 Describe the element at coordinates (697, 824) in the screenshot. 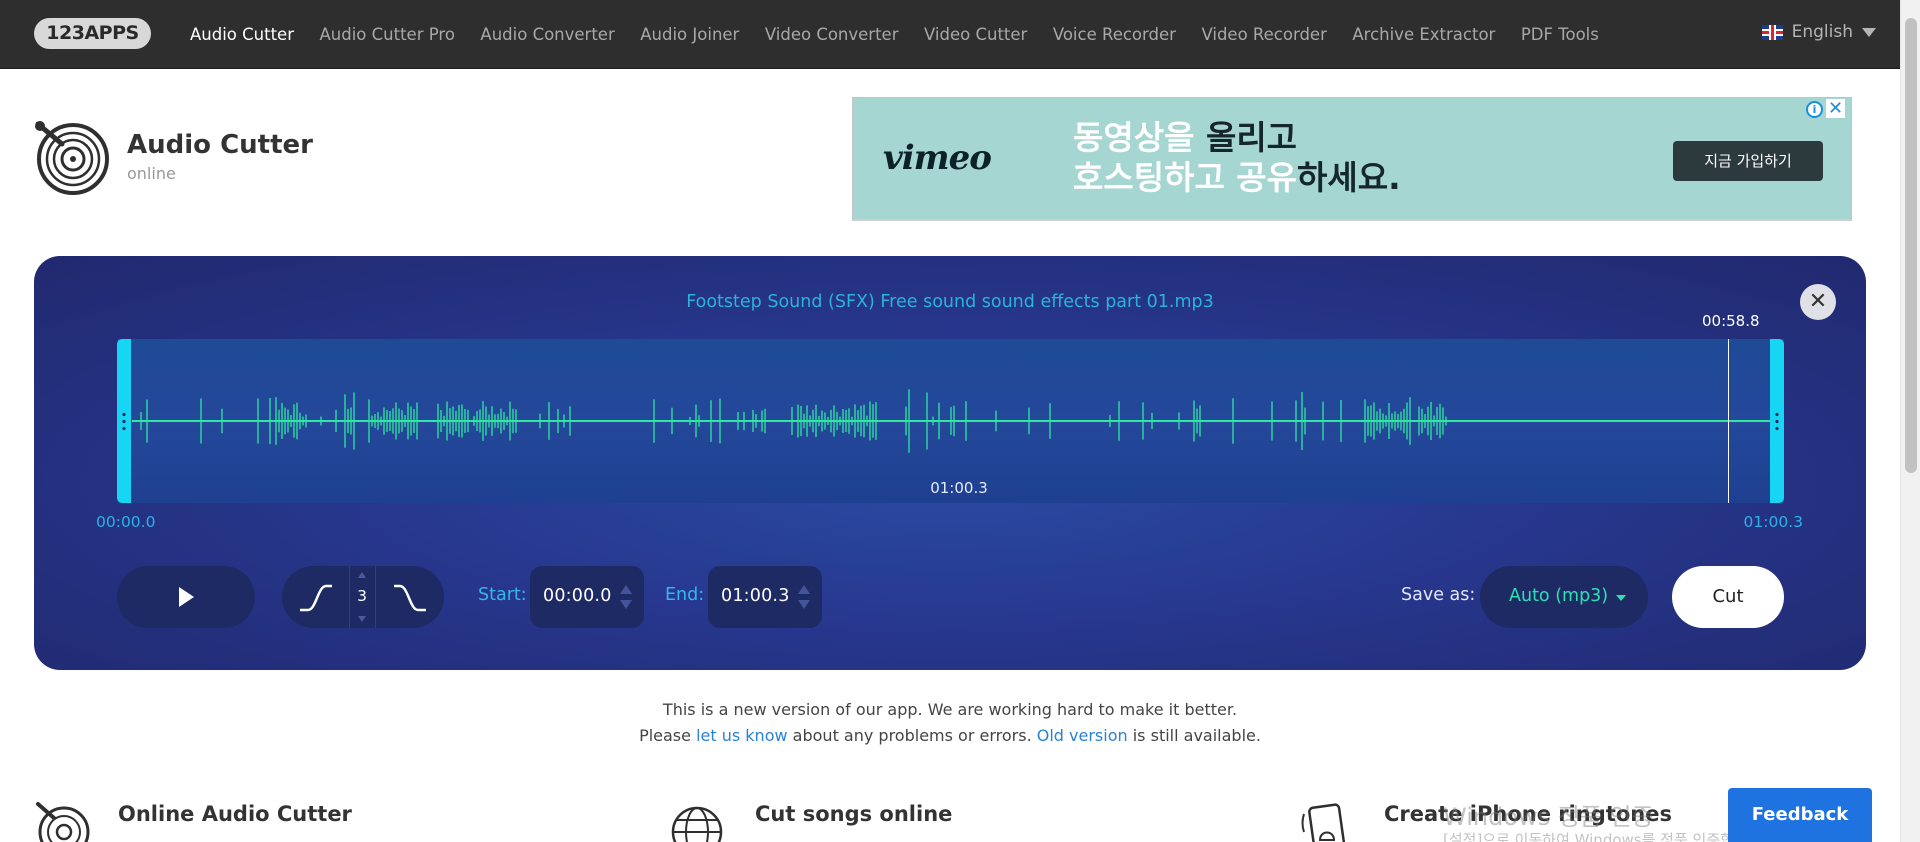

I see `globe-icon` at that location.